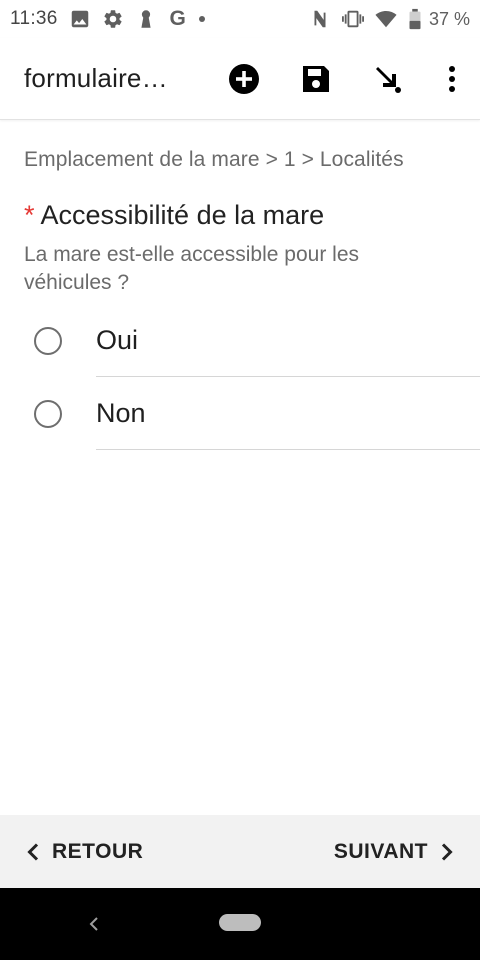 Image resolution: width=480 pixels, height=960 pixels. What do you see at coordinates (240, 413) in the screenshot?
I see `radio-option-non: Non` at bounding box center [240, 413].